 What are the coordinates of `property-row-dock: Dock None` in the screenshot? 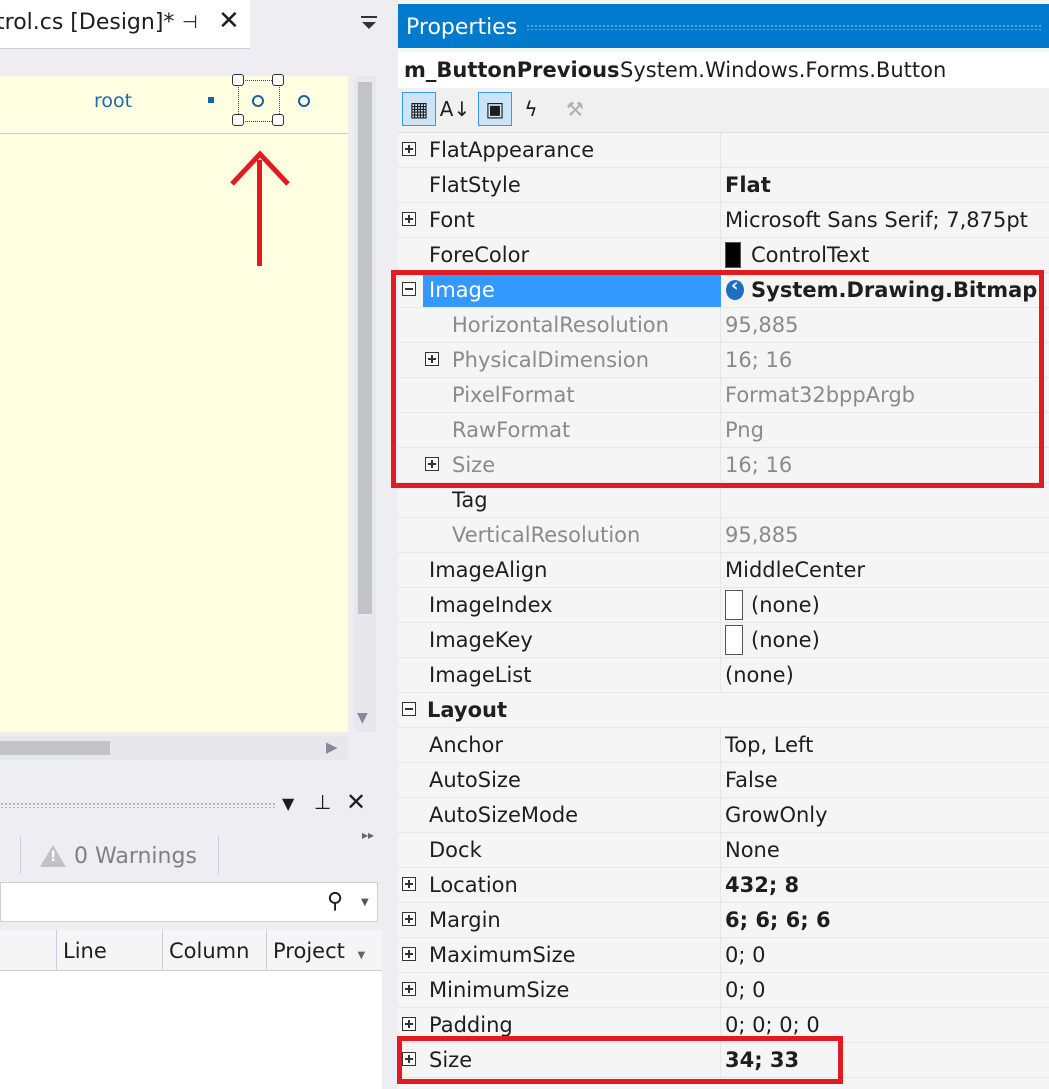 It's located at (723, 850).